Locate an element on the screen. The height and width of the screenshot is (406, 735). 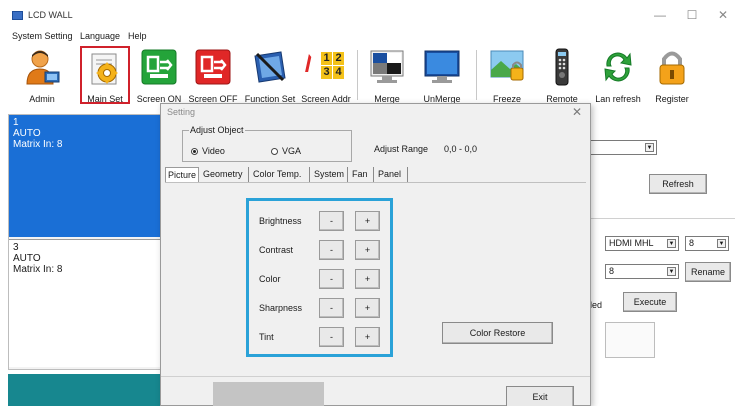
refresh-button: Refresh is located at coordinates (678, 184).